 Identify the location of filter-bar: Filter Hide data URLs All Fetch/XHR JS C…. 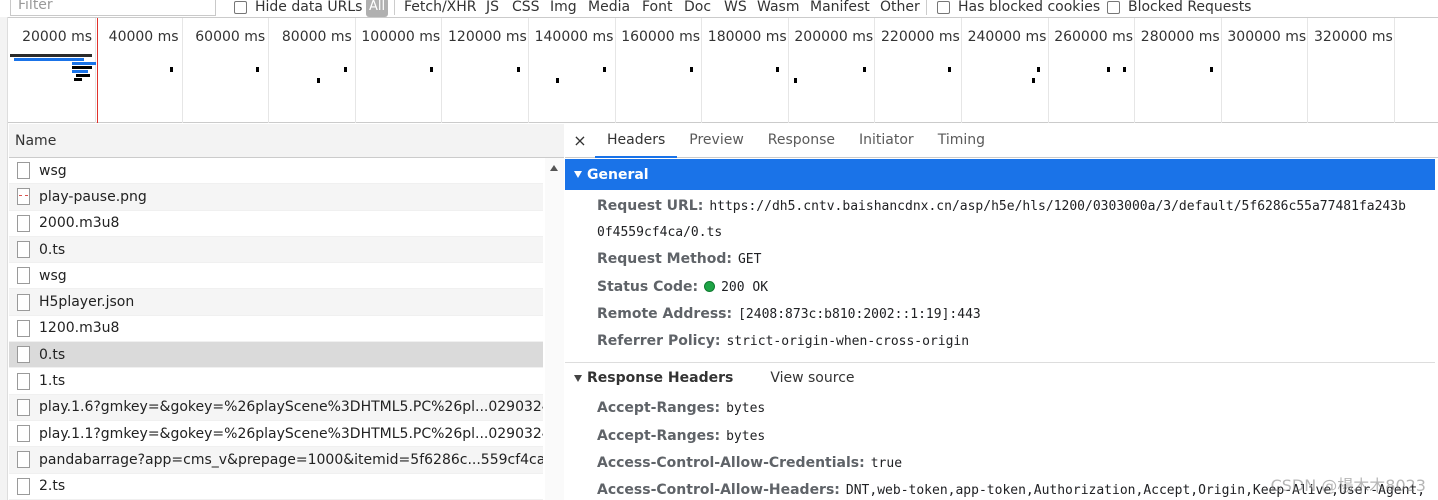
(719, 8).